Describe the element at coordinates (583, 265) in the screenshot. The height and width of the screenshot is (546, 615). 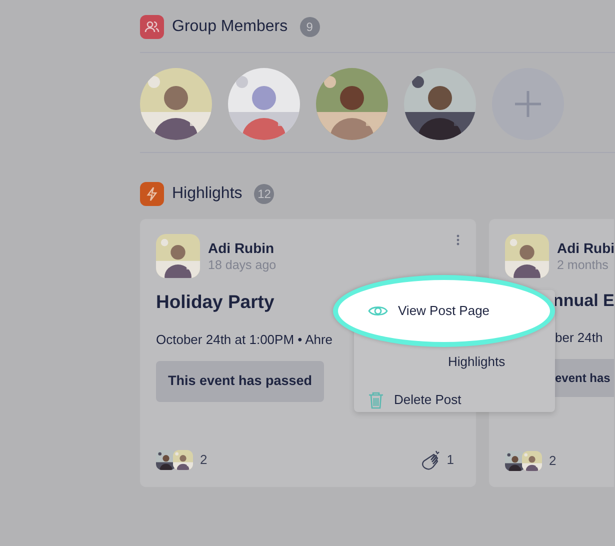
I see `post-time: 2 months` at that location.